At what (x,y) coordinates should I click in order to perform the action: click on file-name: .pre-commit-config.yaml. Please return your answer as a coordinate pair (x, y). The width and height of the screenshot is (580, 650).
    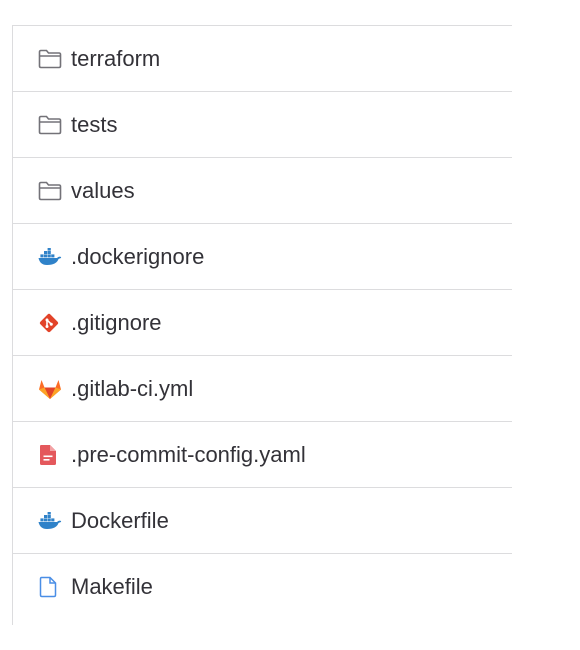
    Looking at the image, I should click on (188, 454).